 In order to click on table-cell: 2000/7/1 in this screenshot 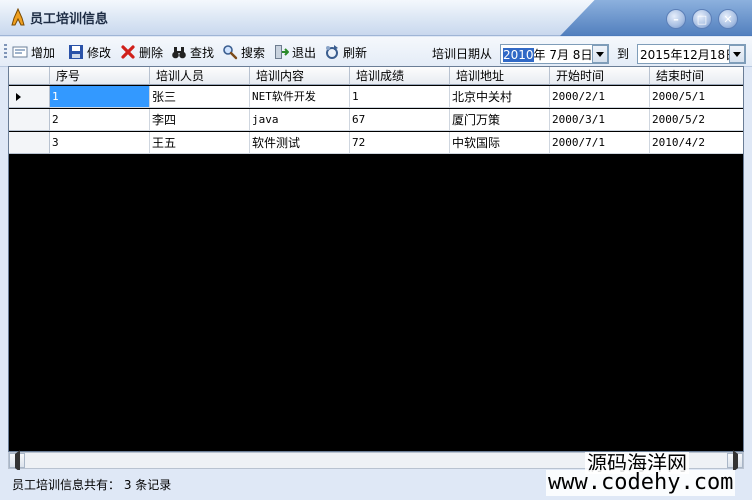, I will do `click(600, 143)`.